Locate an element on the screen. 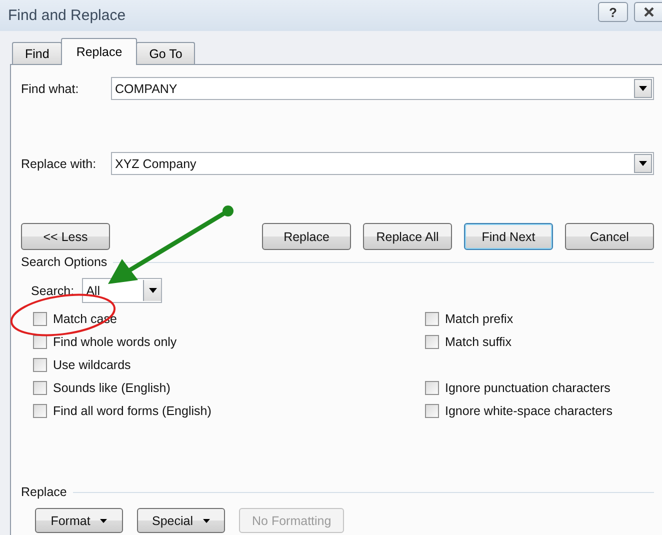 This screenshot has width=662, height=535. action-button: Replace is located at coordinates (306, 236).